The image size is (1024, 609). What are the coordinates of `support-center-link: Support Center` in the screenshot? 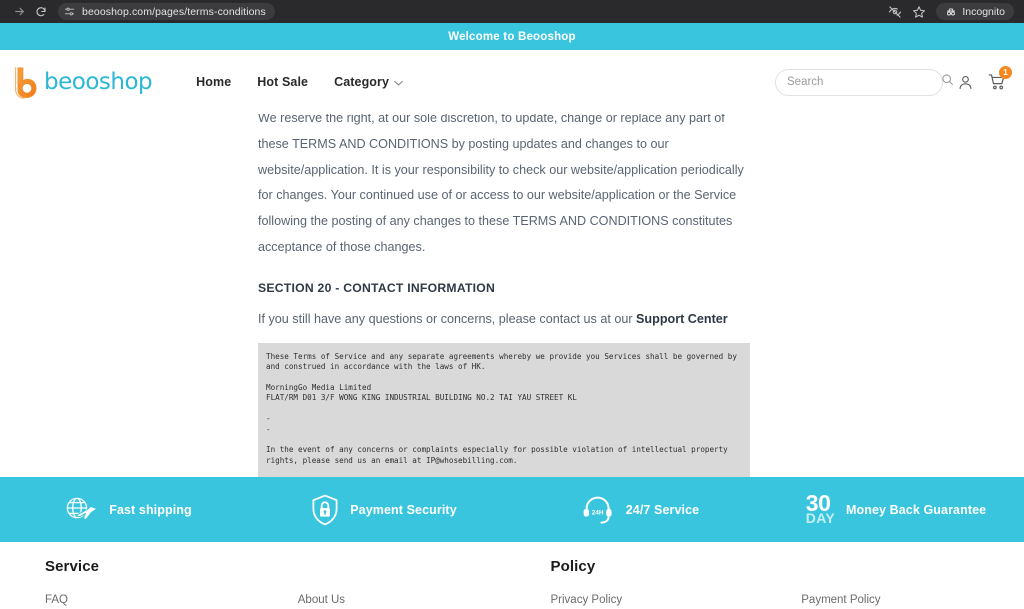 It's located at (682, 319).